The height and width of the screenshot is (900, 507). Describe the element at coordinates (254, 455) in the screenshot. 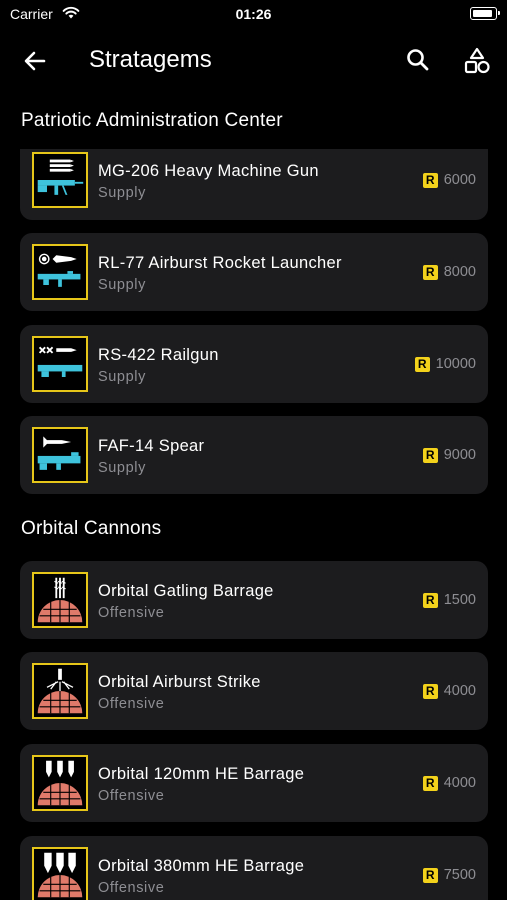

I see `stratagem-card-faf14: FAF-14 Spear Supply R 9000` at that location.